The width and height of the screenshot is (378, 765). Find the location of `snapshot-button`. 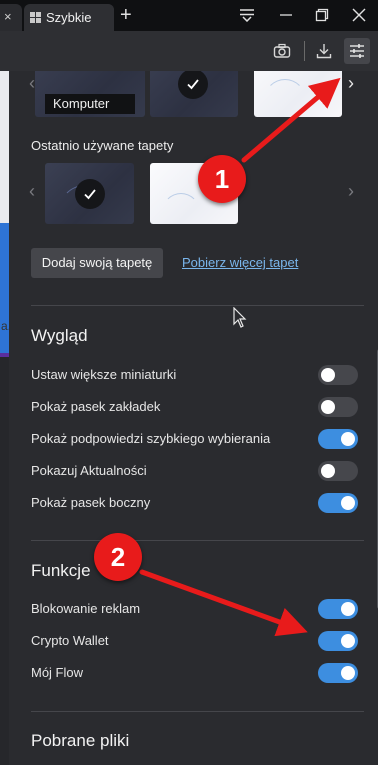

snapshot-button is located at coordinates (282, 51).